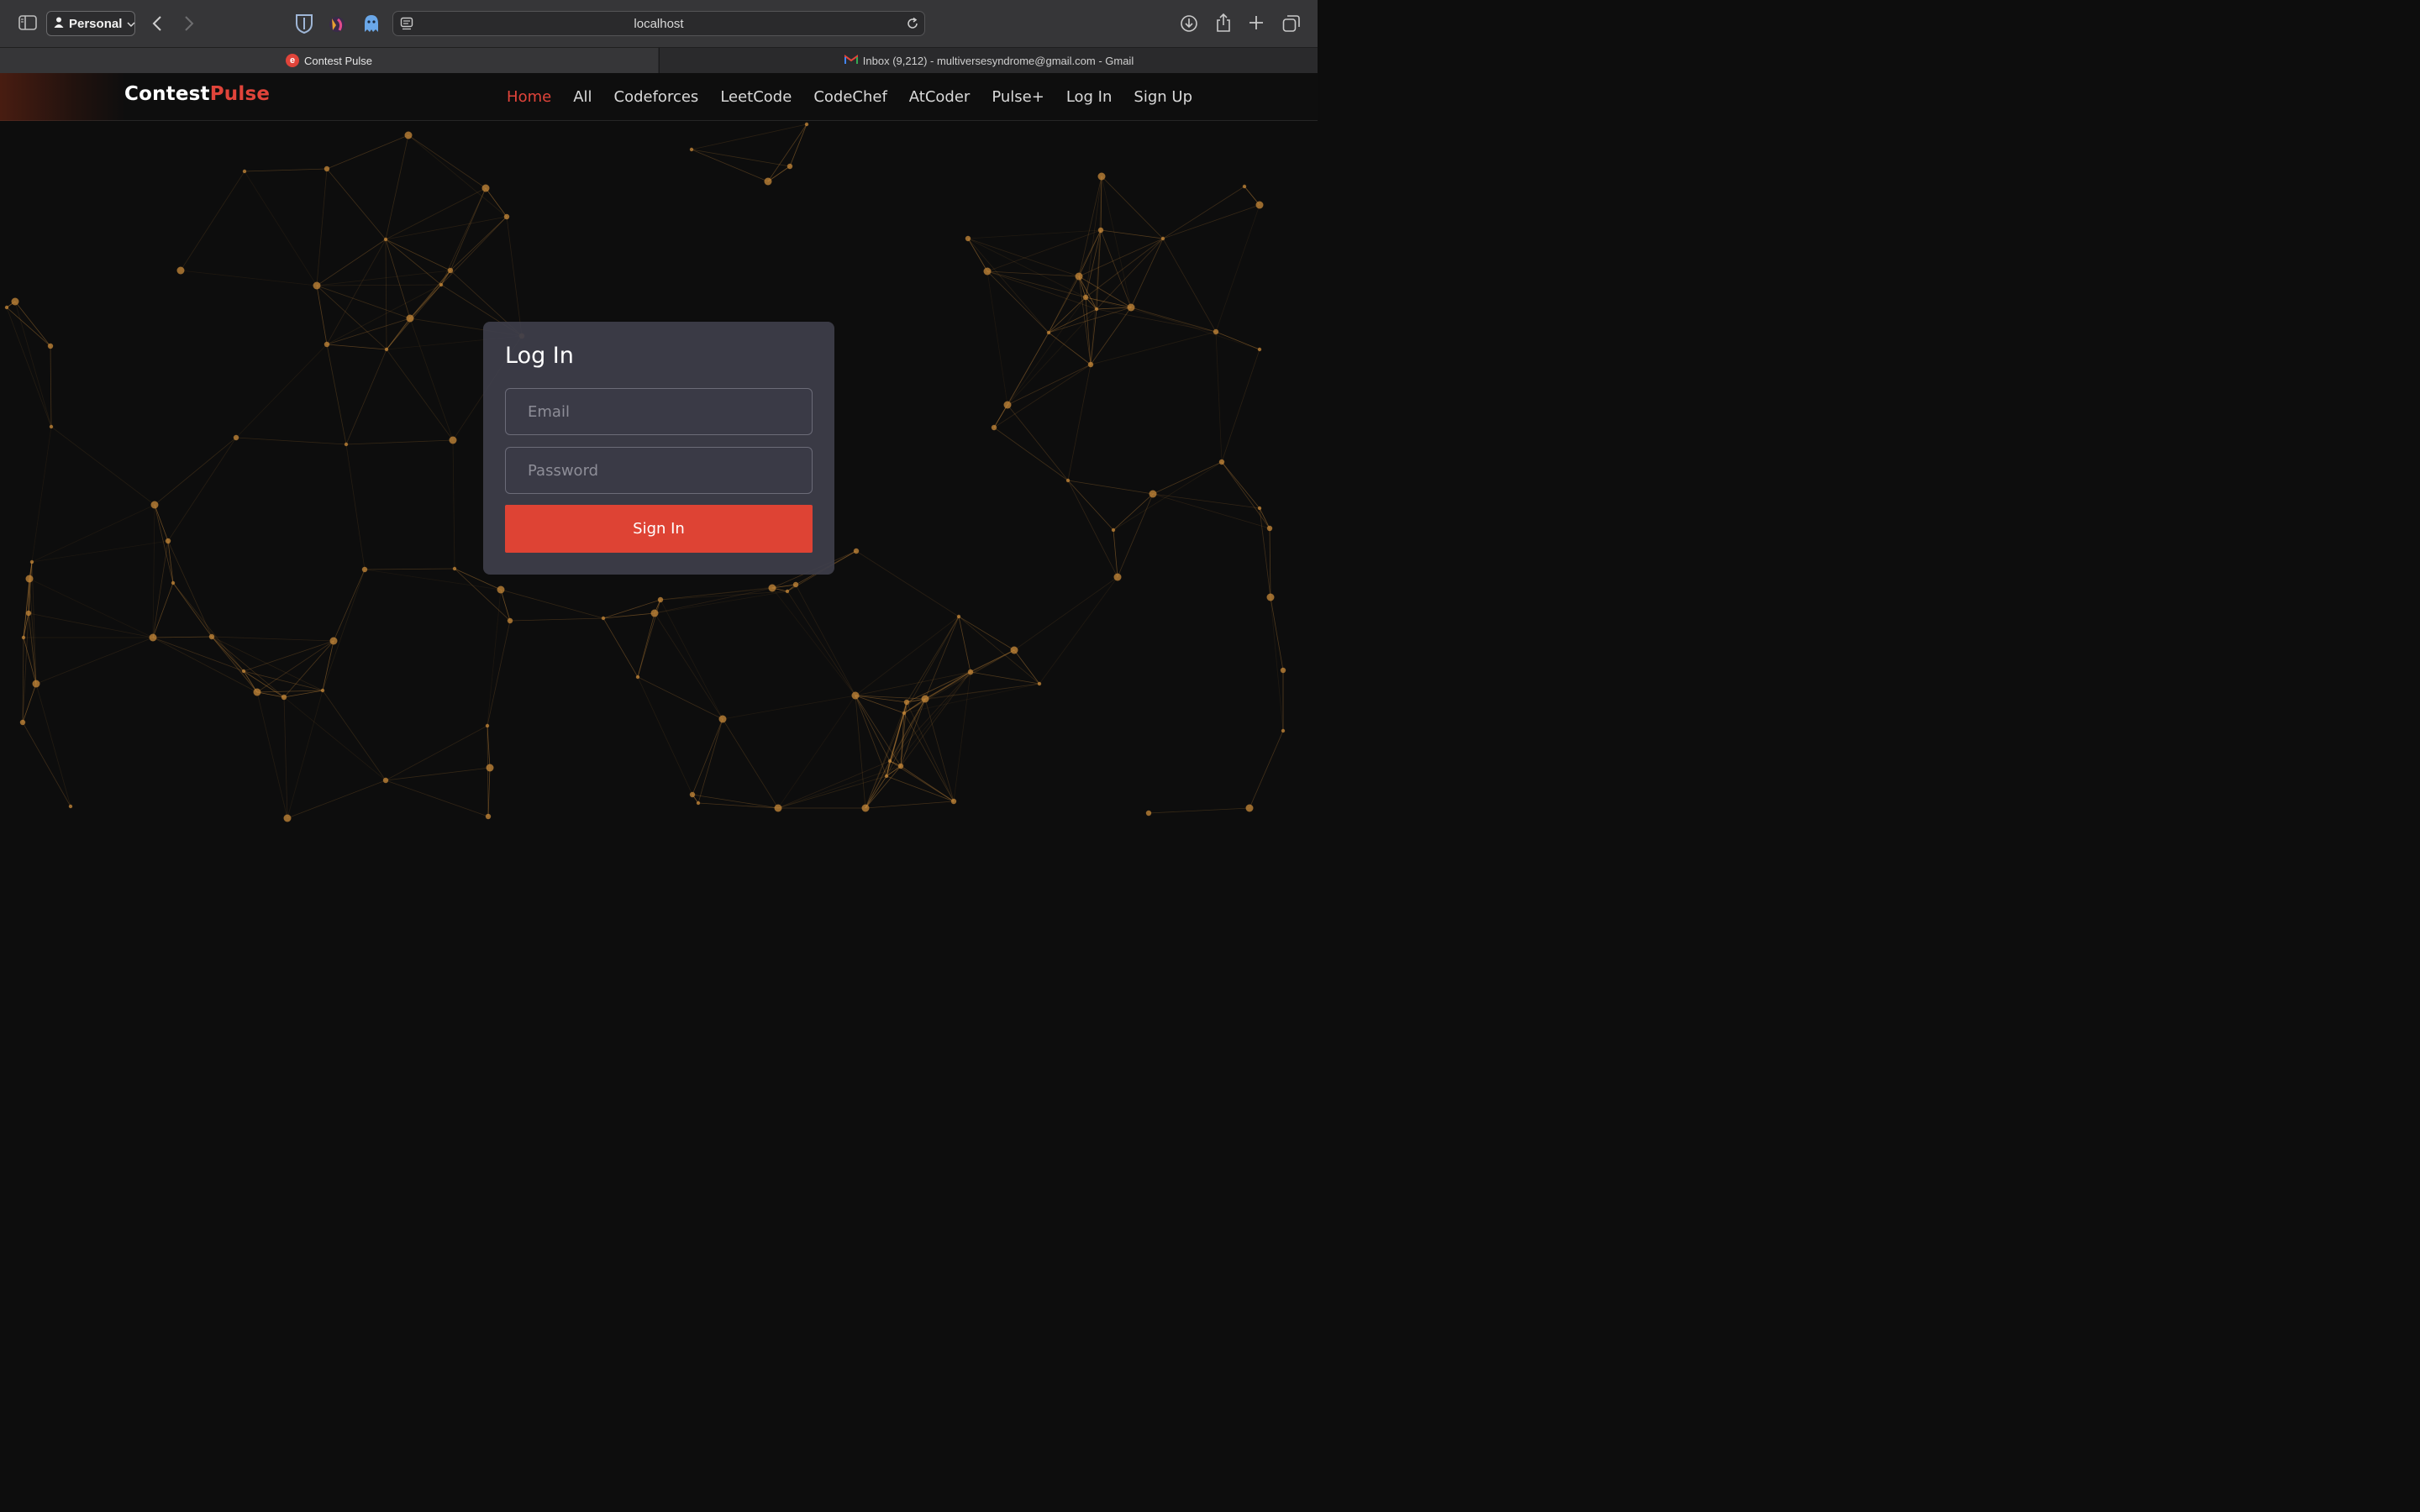 Image resolution: width=2420 pixels, height=1512 pixels. Describe the element at coordinates (851, 60) in the screenshot. I see `gmail-icon` at that location.